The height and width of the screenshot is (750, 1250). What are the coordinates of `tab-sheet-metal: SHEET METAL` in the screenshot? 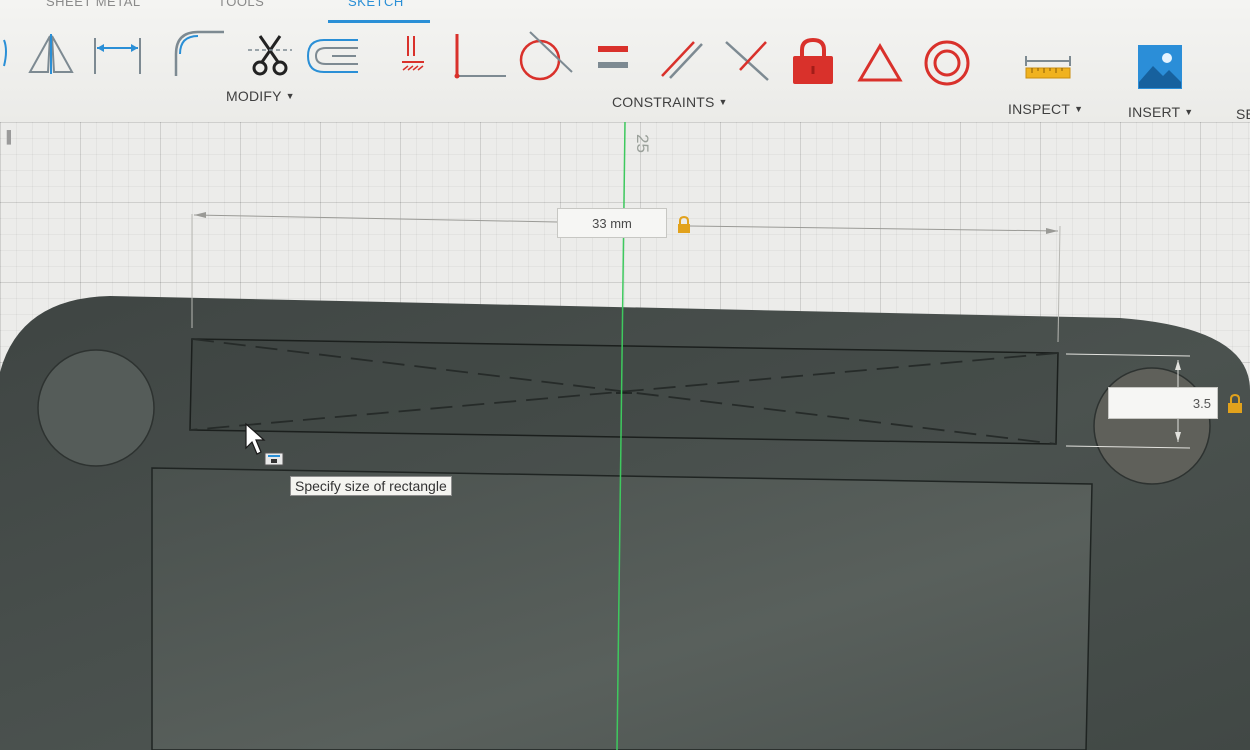 It's located at (93, 4).